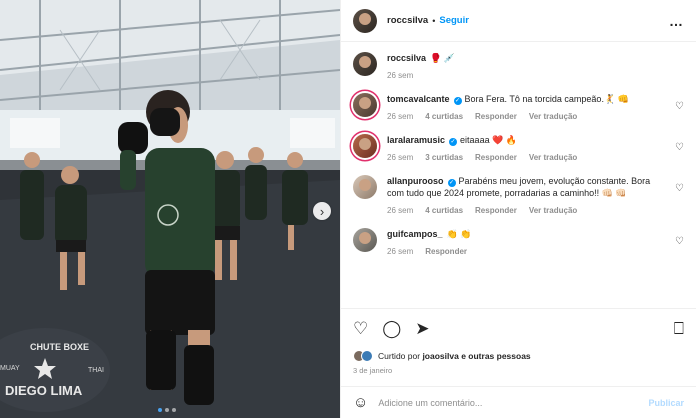 The height and width of the screenshot is (418, 696). What do you see at coordinates (513, 402) in the screenshot?
I see `comment-input` at bounding box center [513, 402].